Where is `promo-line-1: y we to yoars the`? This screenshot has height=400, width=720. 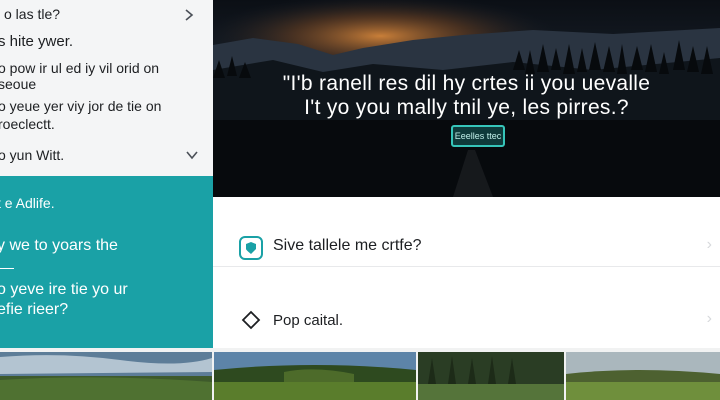 promo-line-1: y we to yoars the is located at coordinates (59, 245).